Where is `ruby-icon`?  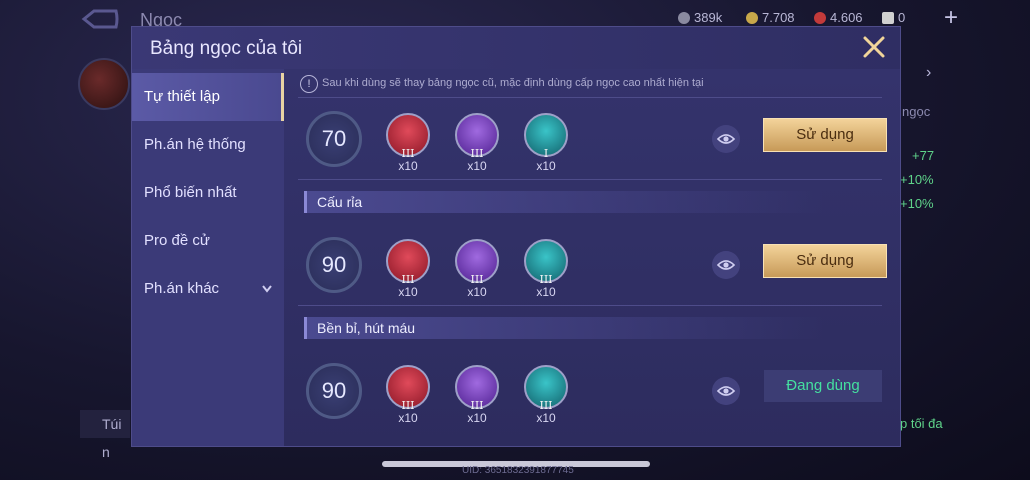 ruby-icon is located at coordinates (820, 17).